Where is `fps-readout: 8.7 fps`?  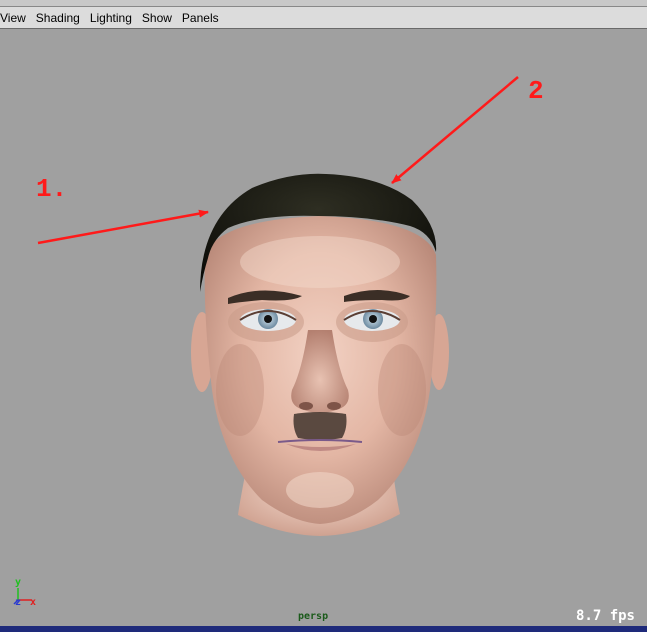
fps-readout: 8.7 fps is located at coordinates (605, 616).